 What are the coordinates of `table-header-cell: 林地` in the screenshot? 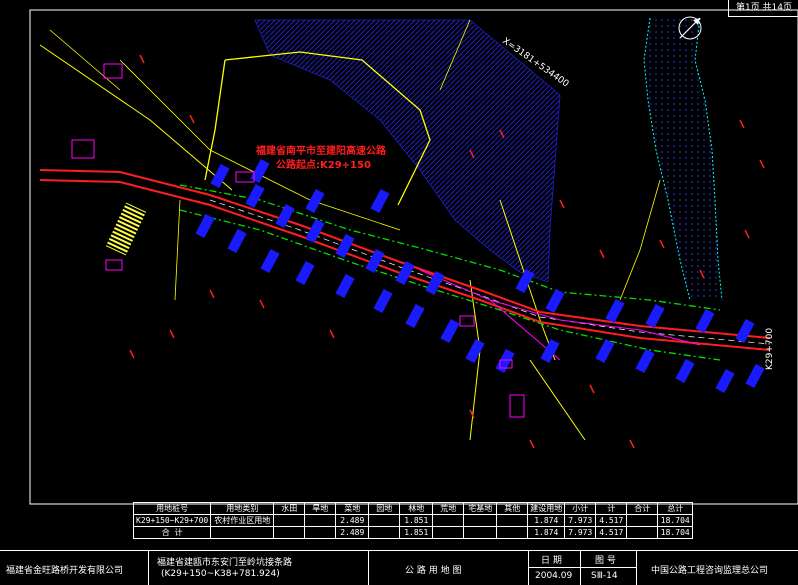 It's located at (416, 508).